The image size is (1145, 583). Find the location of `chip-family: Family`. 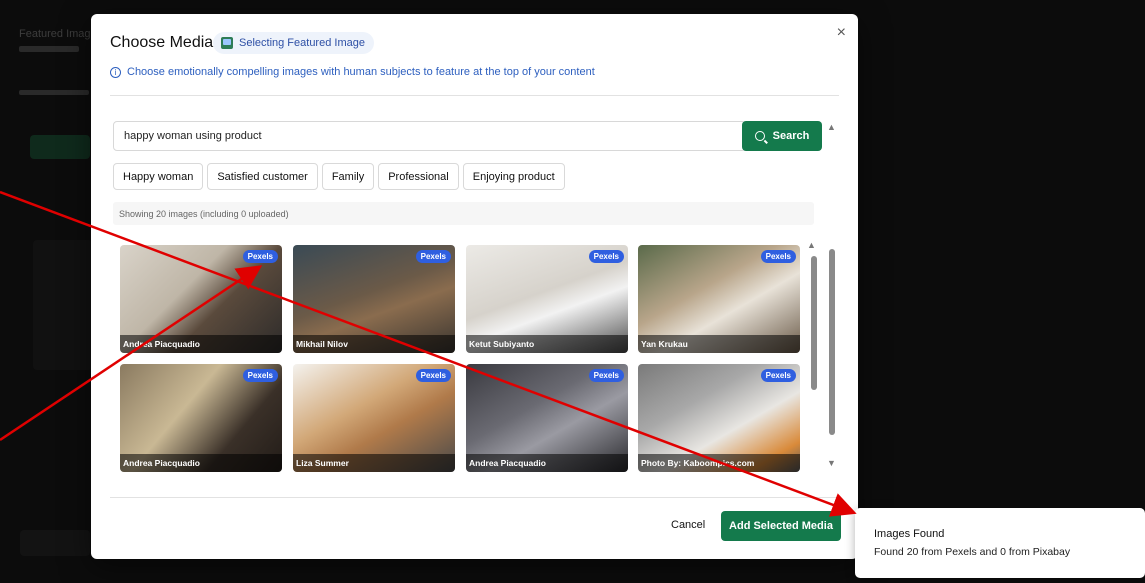

chip-family: Family is located at coordinates (348, 176).